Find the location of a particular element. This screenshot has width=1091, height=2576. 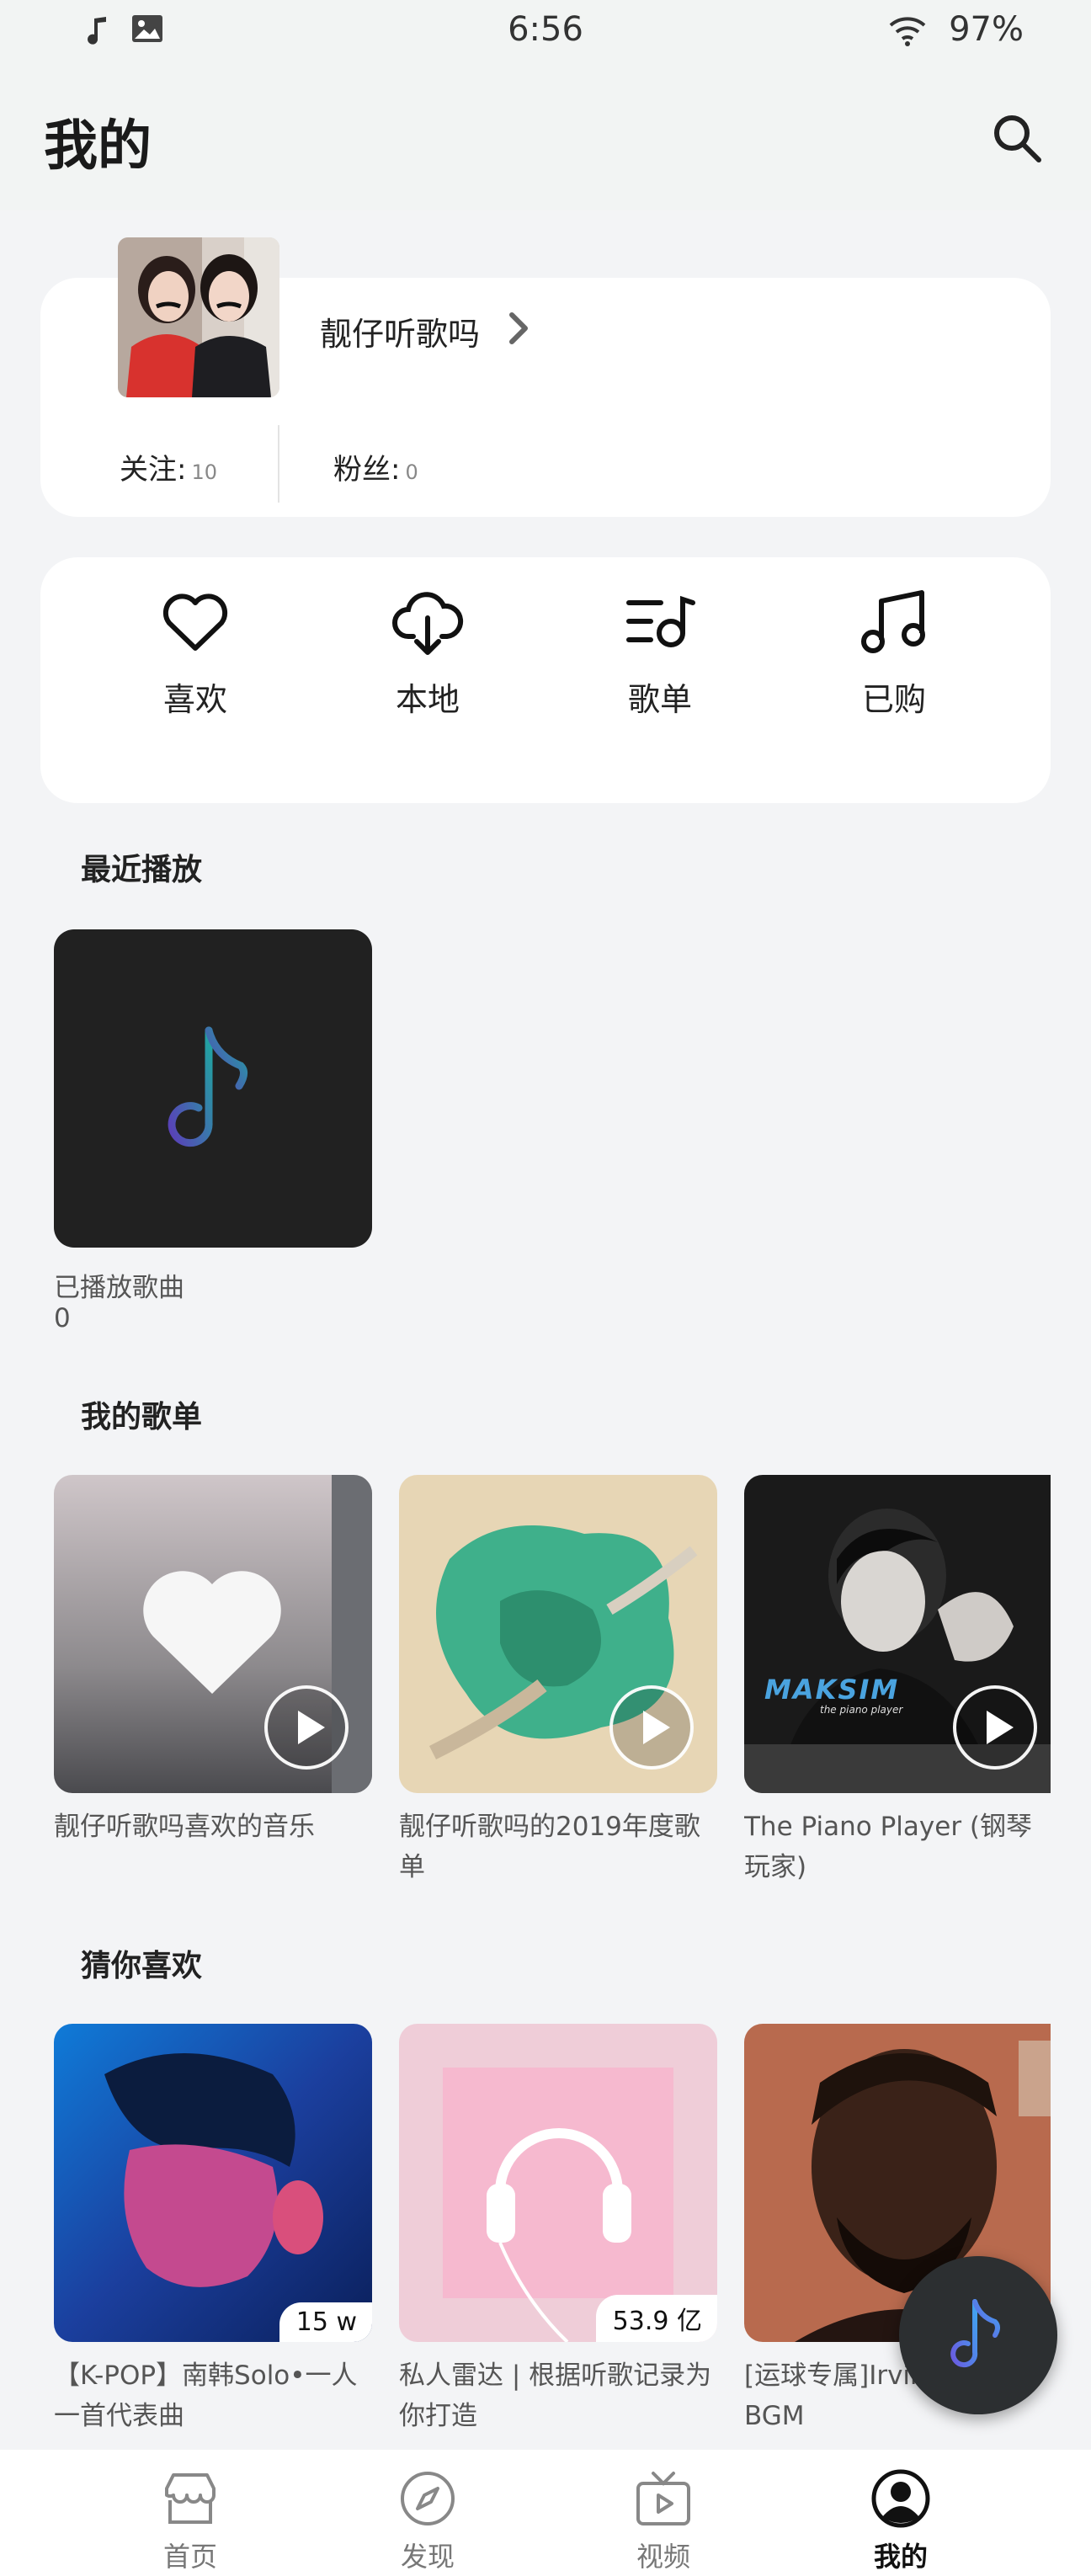

following-stat: 关注: 10 is located at coordinates (169, 467).